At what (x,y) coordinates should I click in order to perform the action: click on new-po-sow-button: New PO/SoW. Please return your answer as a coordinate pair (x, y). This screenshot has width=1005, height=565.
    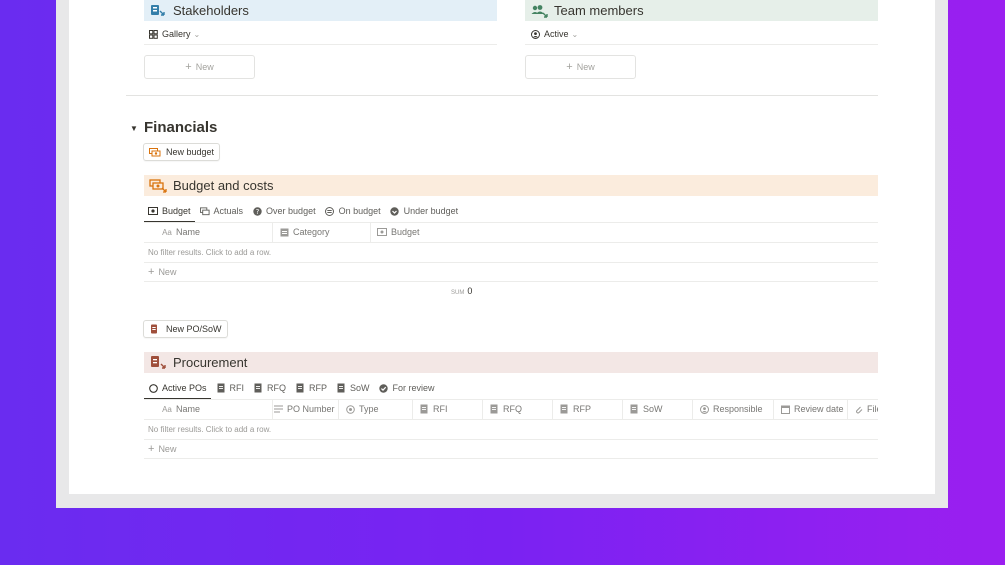
    Looking at the image, I should click on (185, 329).